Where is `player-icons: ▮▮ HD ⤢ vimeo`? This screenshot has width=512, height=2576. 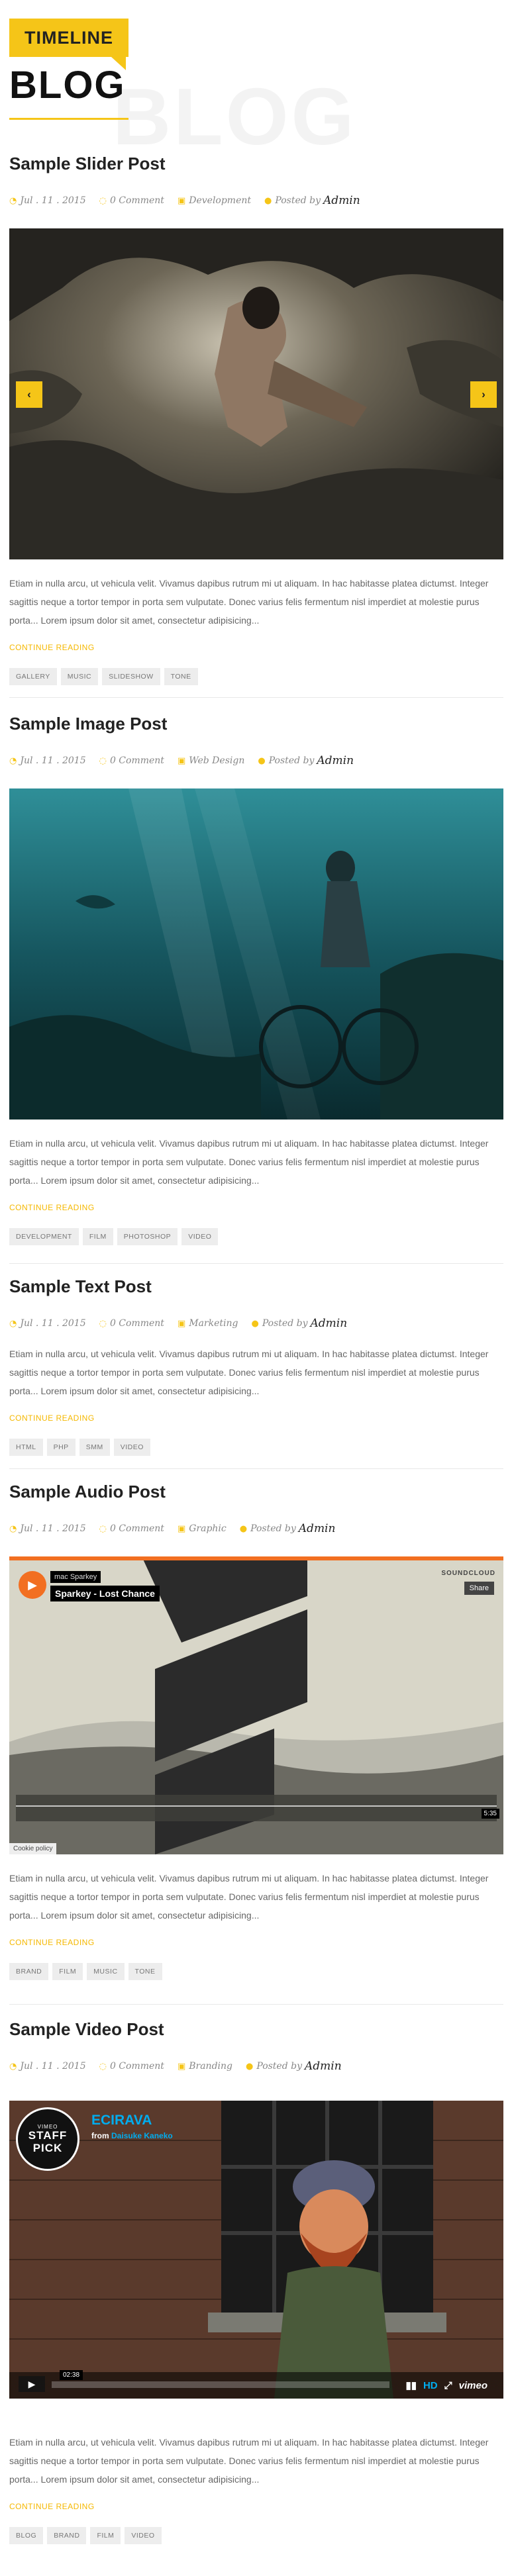
player-icons: ▮▮ HD ⤢ vimeo is located at coordinates (443, 2385).